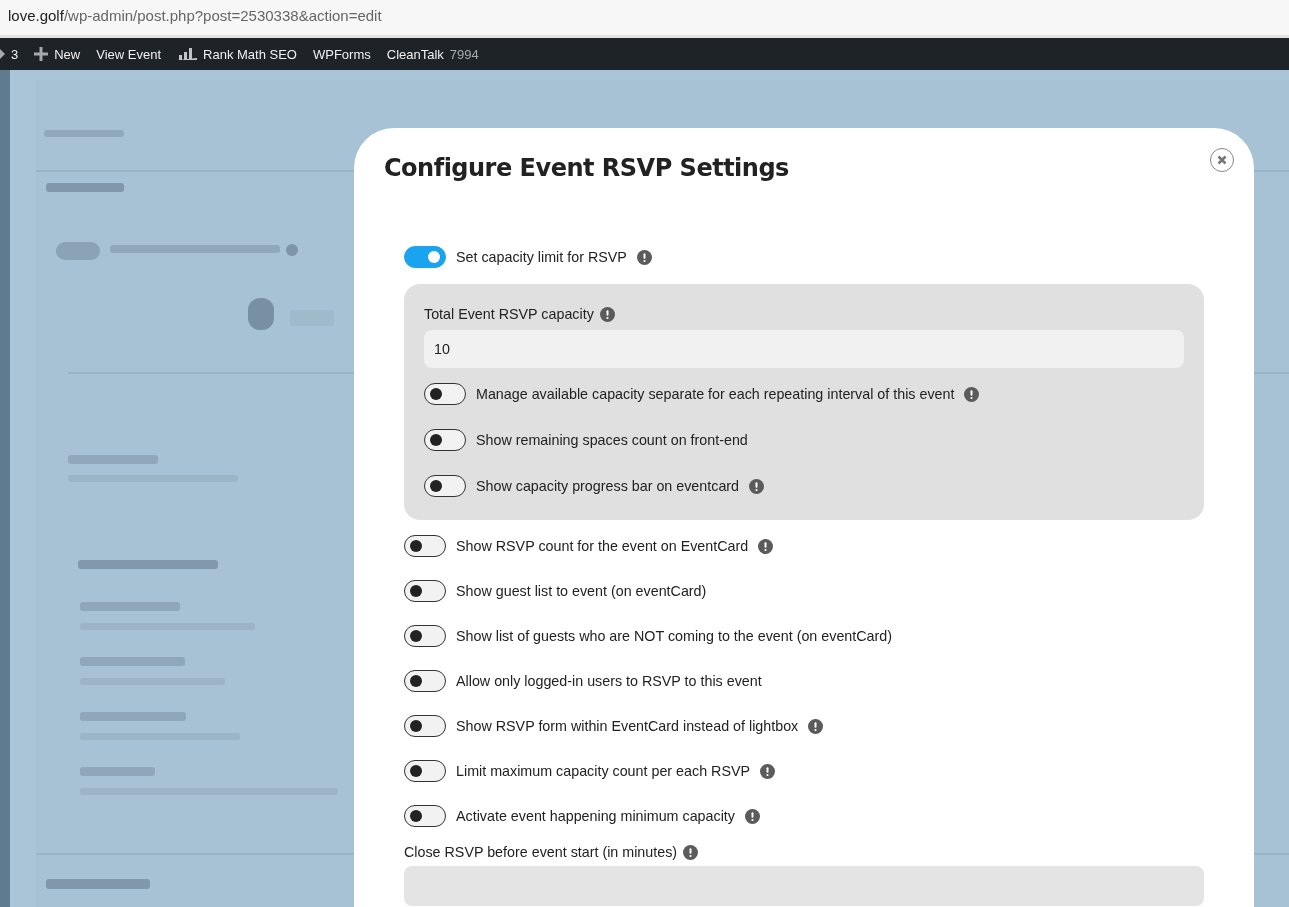 Image resolution: width=1289 pixels, height=907 pixels. I want to click on url-text: love.golf/wp-admin/post.php?post=2530338&action=edit, so click(195, 15).